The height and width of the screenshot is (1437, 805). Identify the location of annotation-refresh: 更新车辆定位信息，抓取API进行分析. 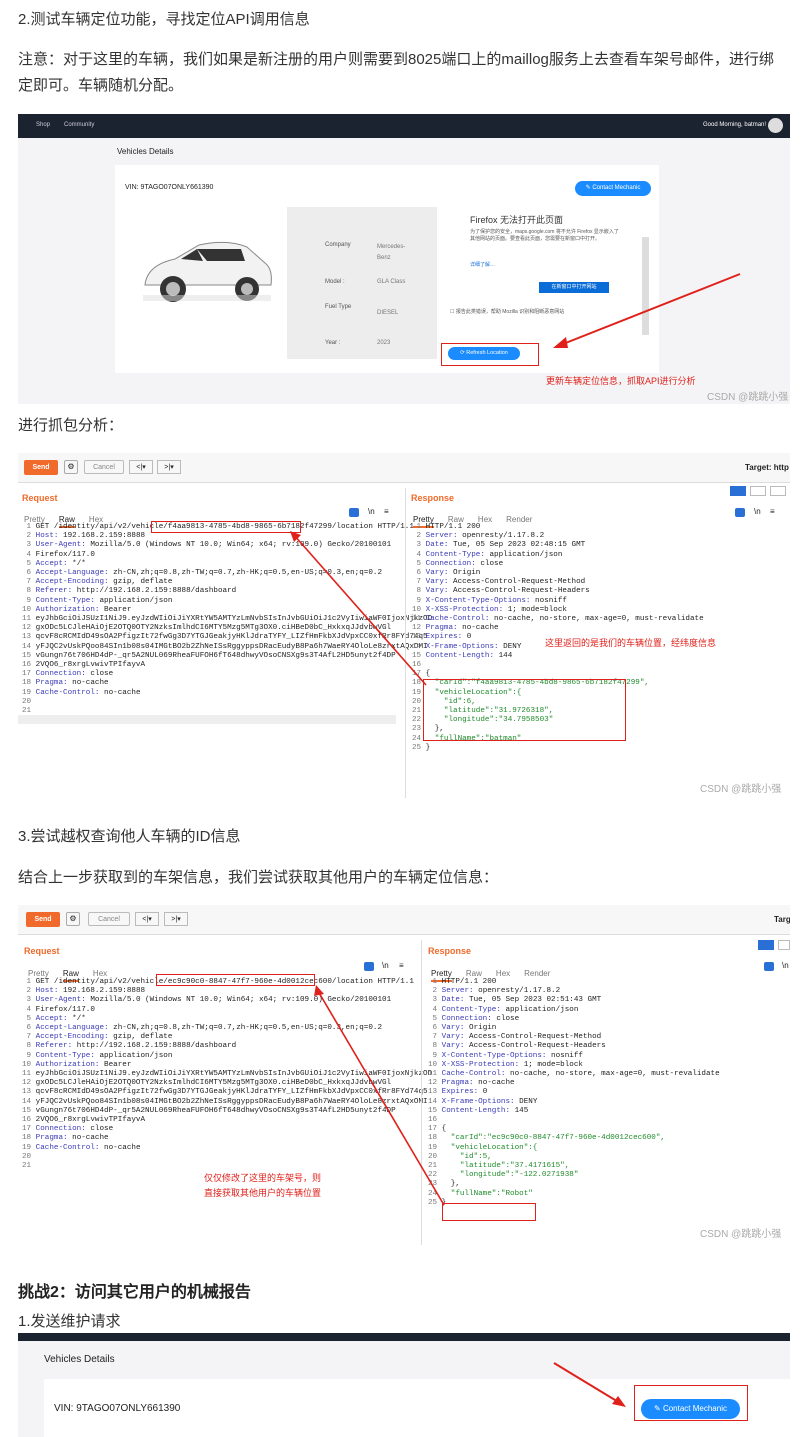
(621, 381).